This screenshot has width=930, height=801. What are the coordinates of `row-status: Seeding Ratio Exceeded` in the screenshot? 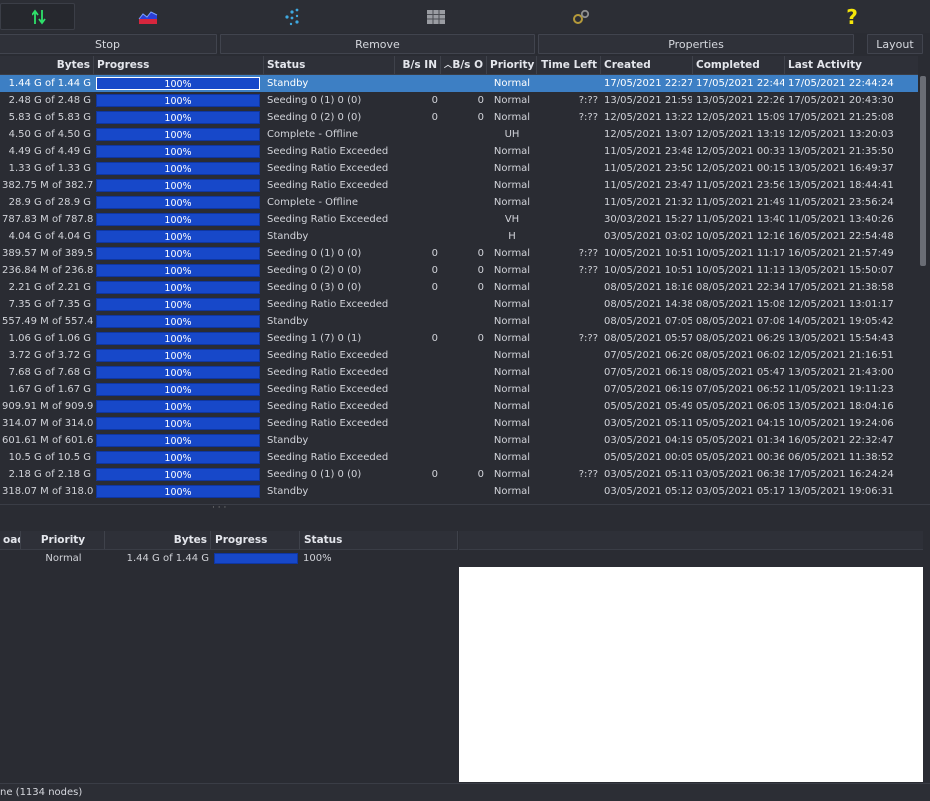 It's located at (328, 185).